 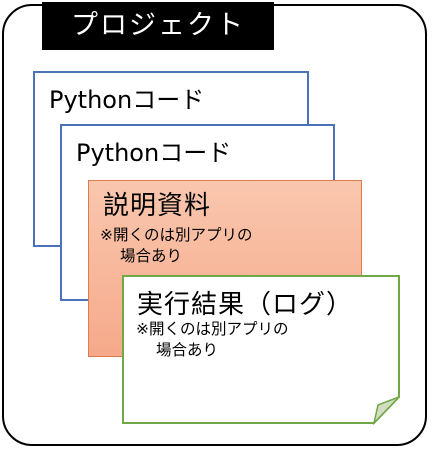 I want to click on result-note-line-1: ※開くのは別アプリの, so click(x=212, y=329).